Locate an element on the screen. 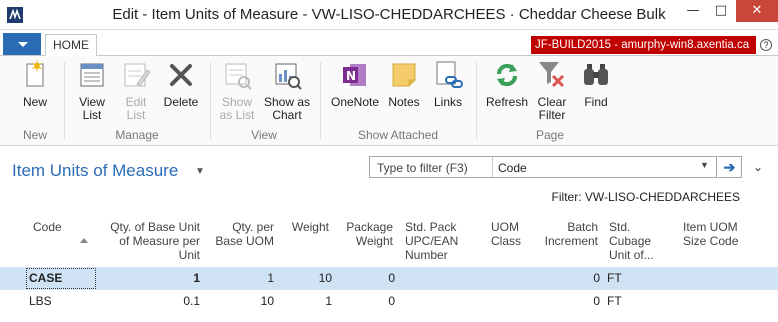  column-header-uom-class: UOM Class is located at coordinates (506, 234).